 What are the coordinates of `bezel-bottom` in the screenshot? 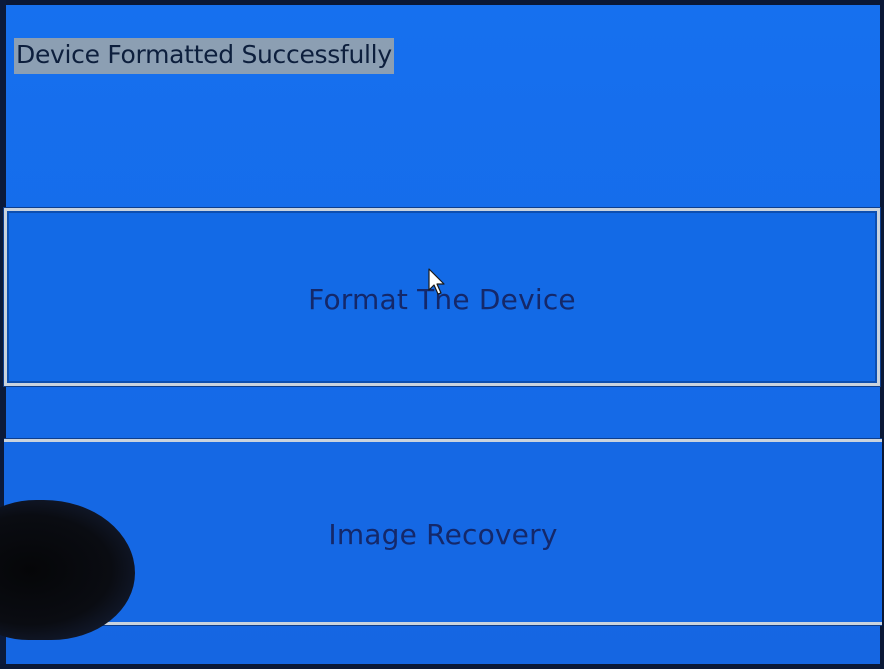 It's located at (442, 666).